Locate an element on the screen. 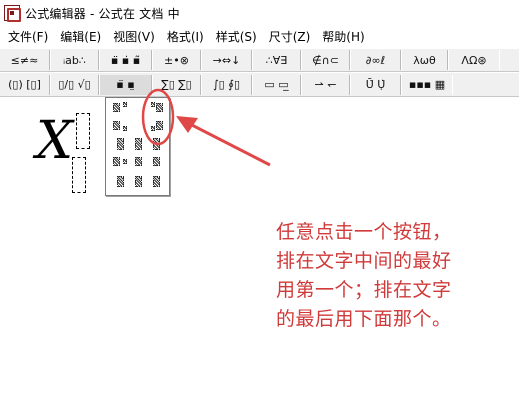 The height and width of the screenshot is (419, 519). title-bar: 公式编辑器 - 公式在 文档 中 is located at coordinates (259, 13).